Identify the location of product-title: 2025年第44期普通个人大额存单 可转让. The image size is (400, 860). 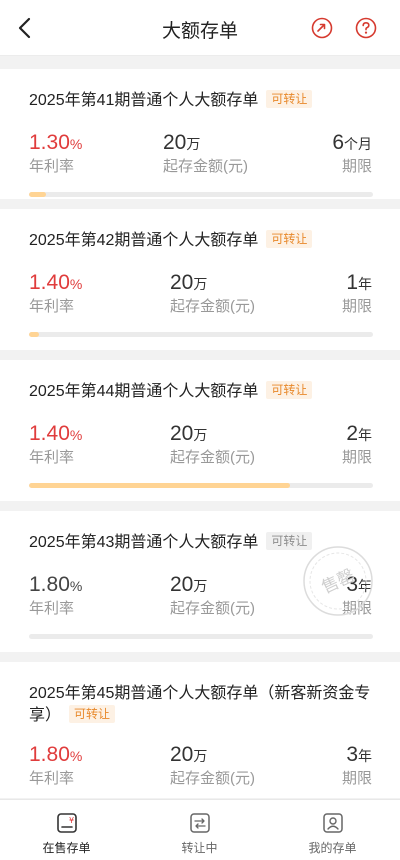
(171, 392).